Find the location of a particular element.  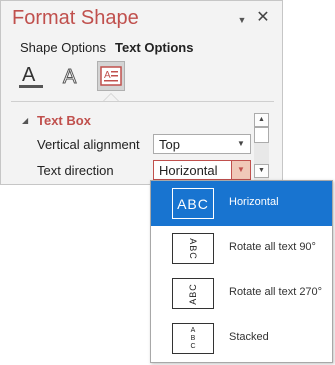

text-fill-outline-icon: A is located at coordinates (32, 76).